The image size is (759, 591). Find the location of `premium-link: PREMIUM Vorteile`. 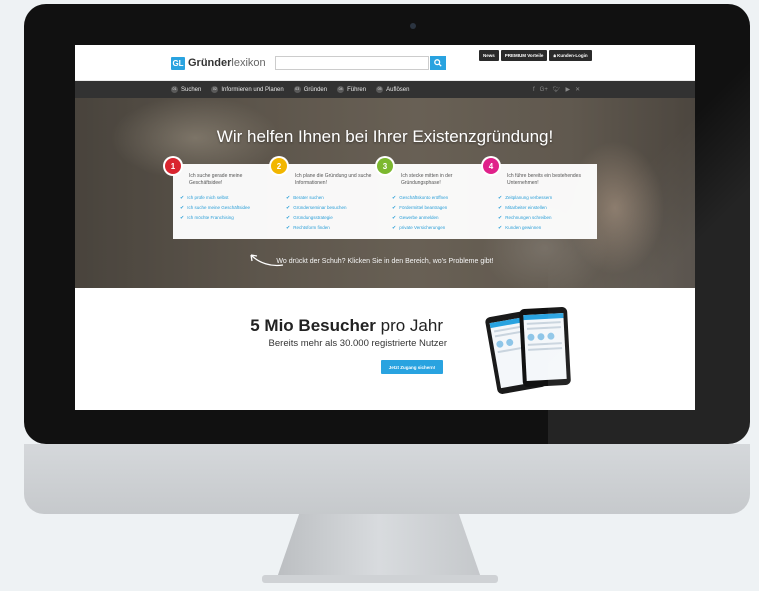

premium-link: PREMIUM Vorteile is located at coordinates (524, 55).